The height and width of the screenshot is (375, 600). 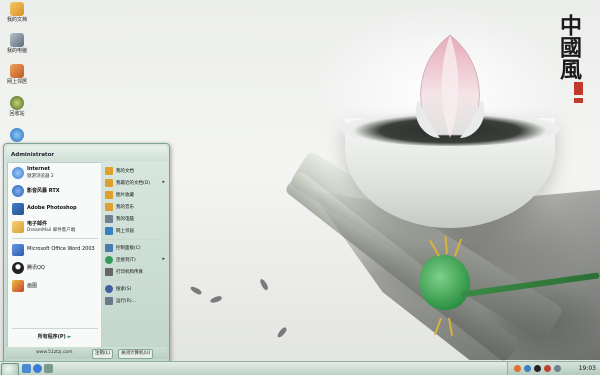 I want to click on places-item-recent-docs: 我最近的文档(D) ▸, so click(x=136, y=183).